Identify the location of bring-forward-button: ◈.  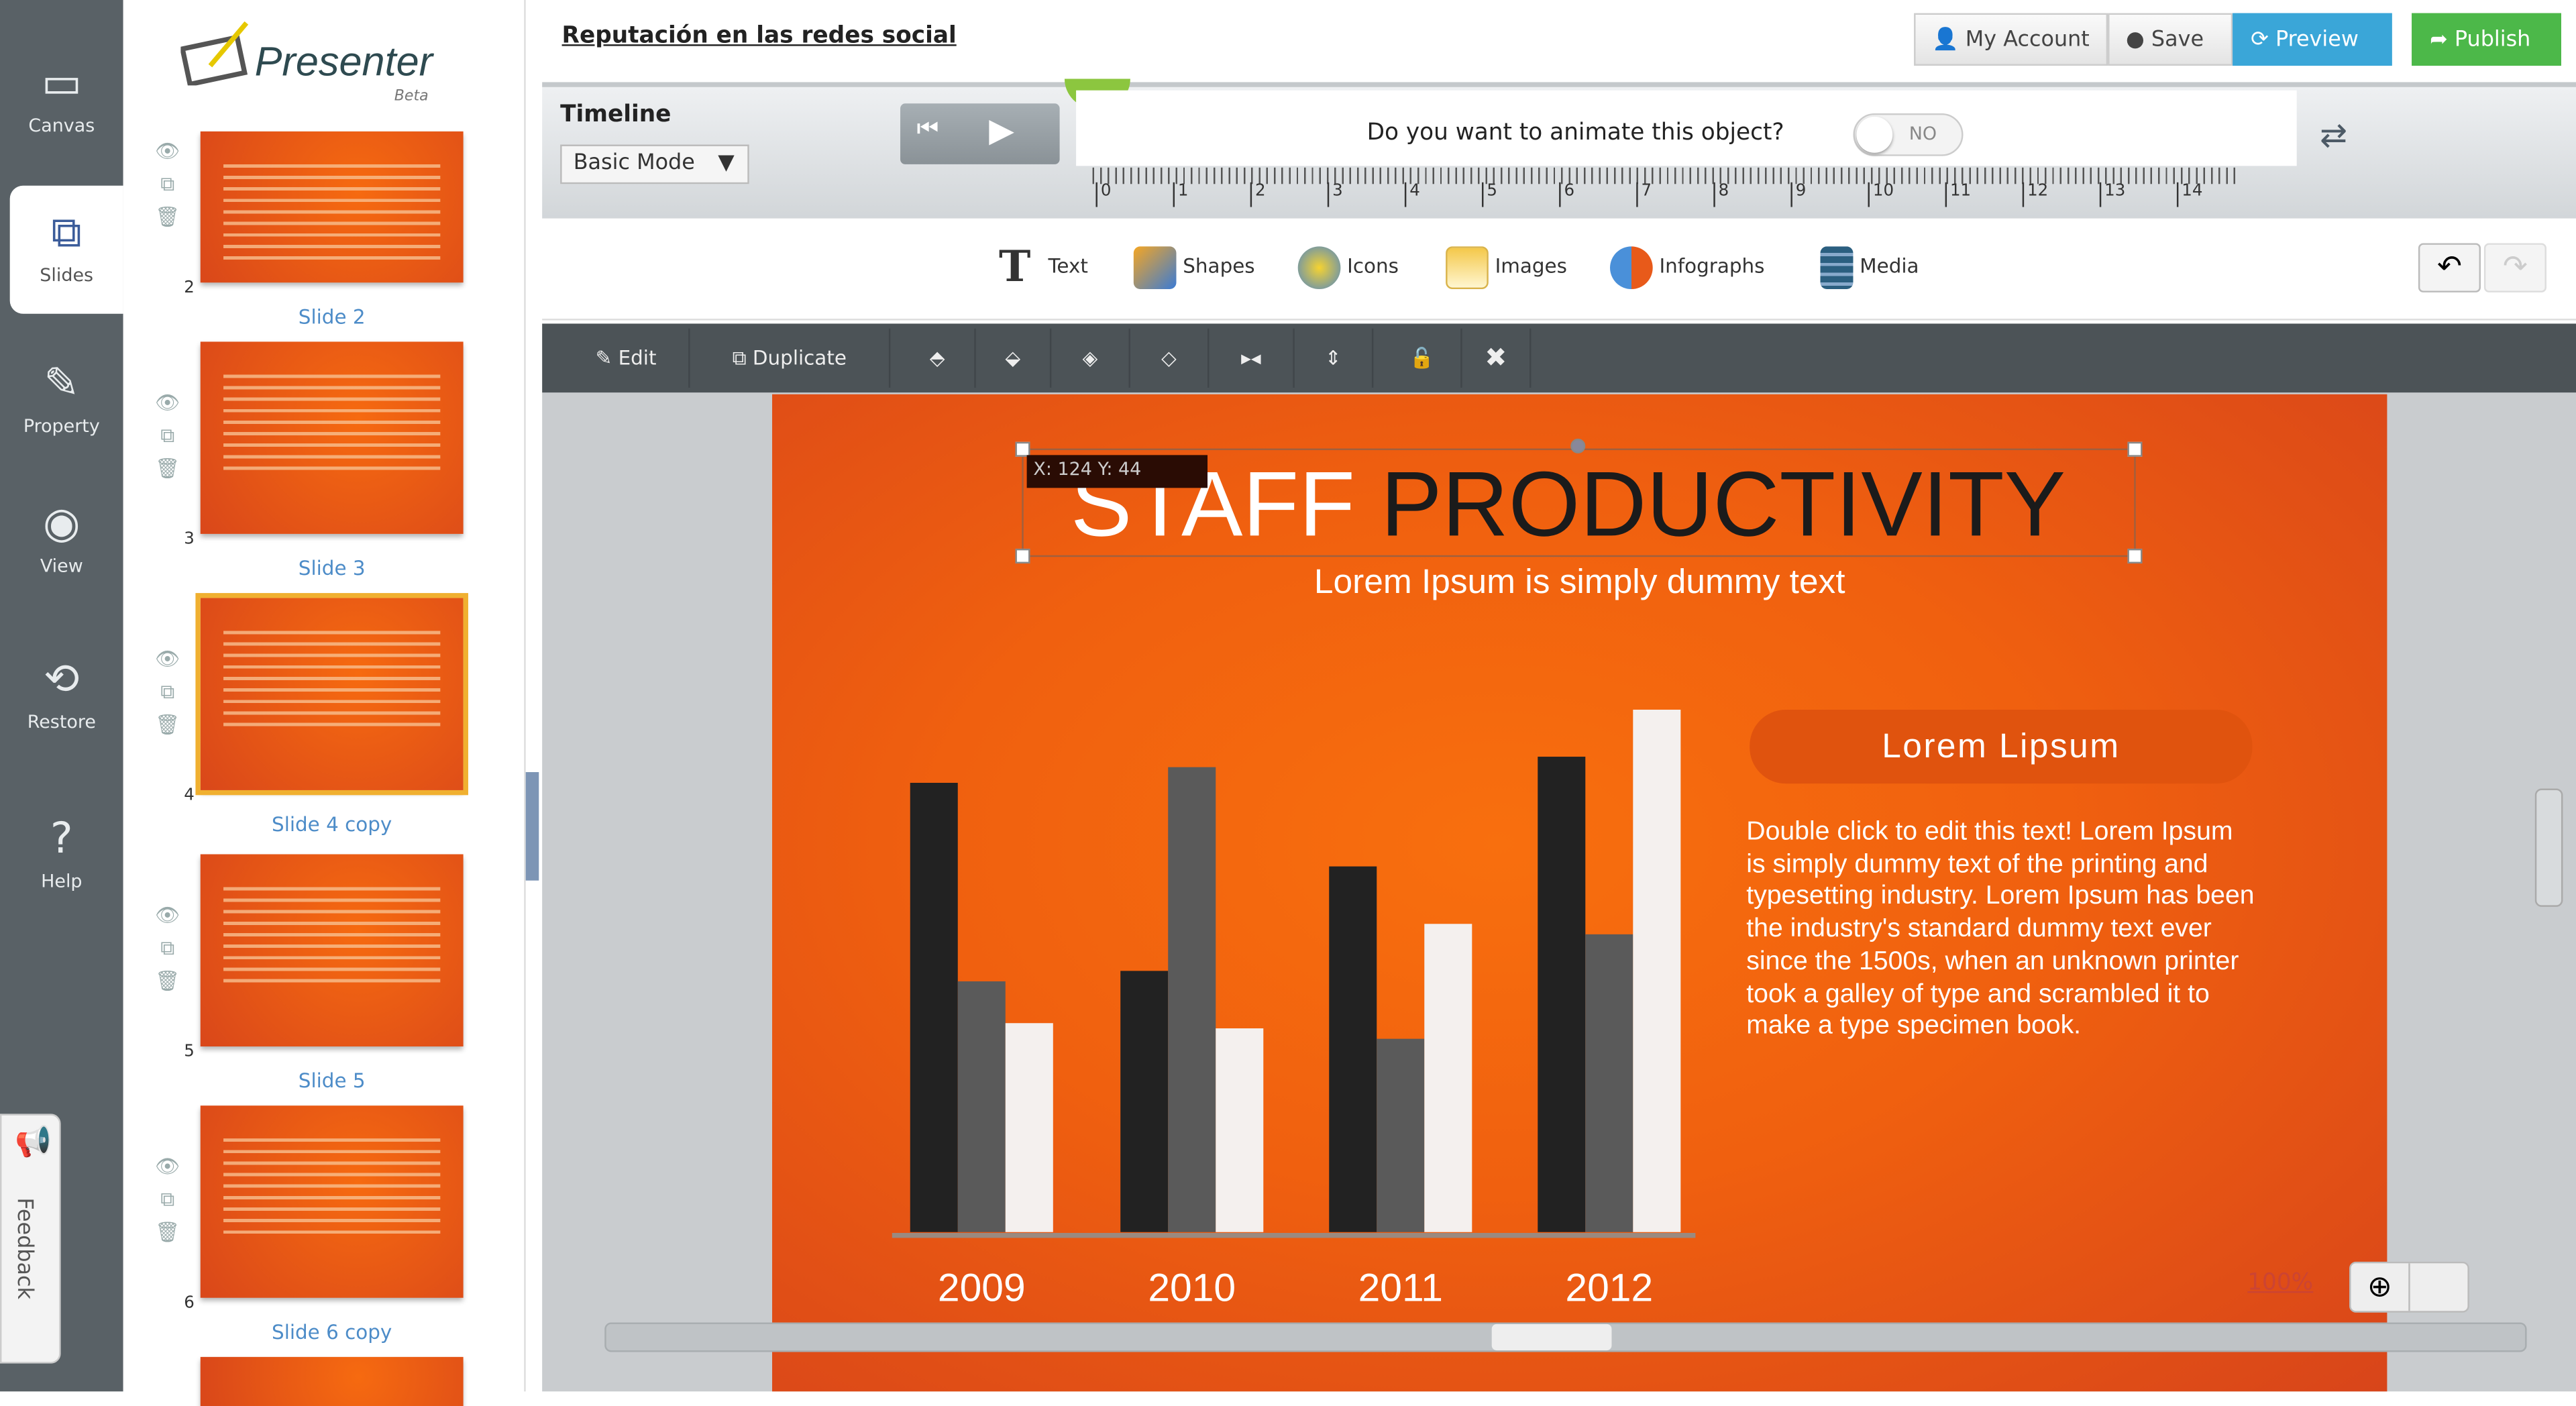
(1090, 358).